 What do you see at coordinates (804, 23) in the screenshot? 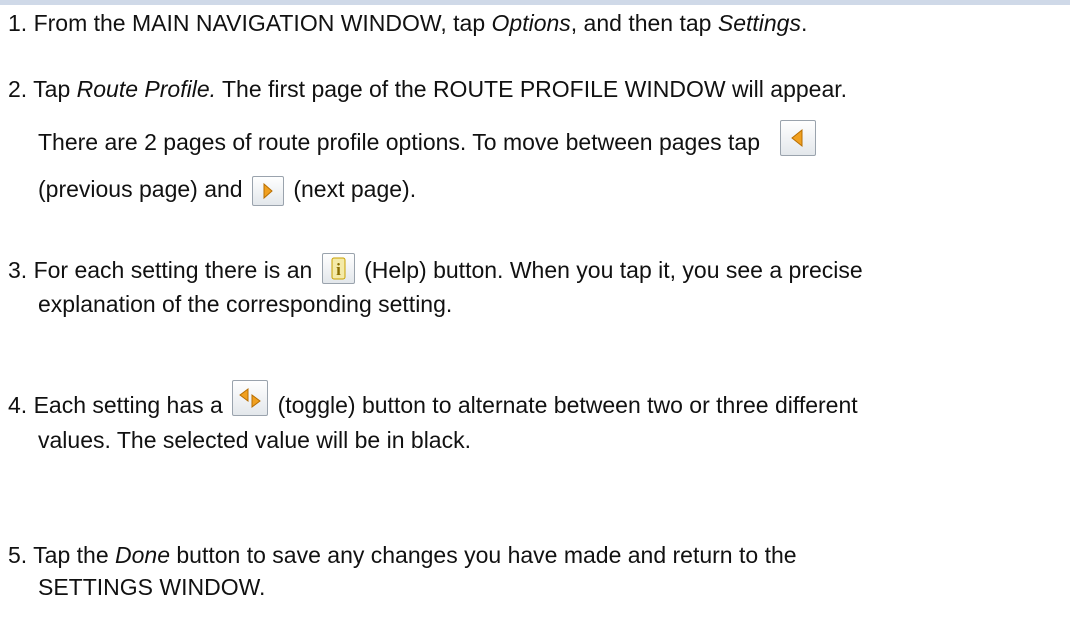
I see `step-text: .` at bounding box center [804, 23].